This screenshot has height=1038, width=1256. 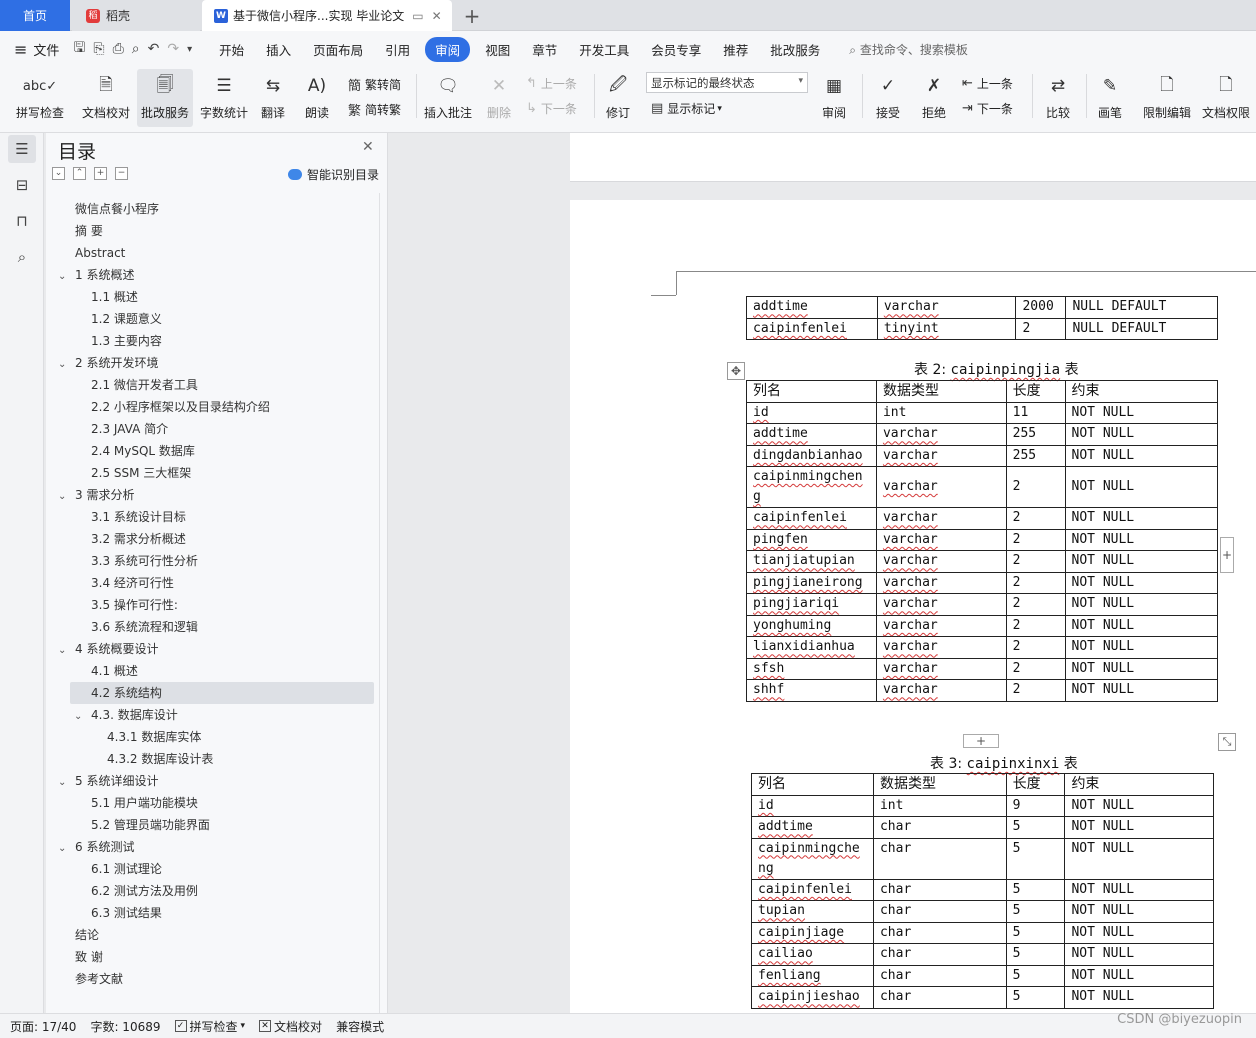 What do you see at coordinates (64, 849) in the screenshot?
I see `chevron-down-icon: ⌄` at bounding box center [64, 849].